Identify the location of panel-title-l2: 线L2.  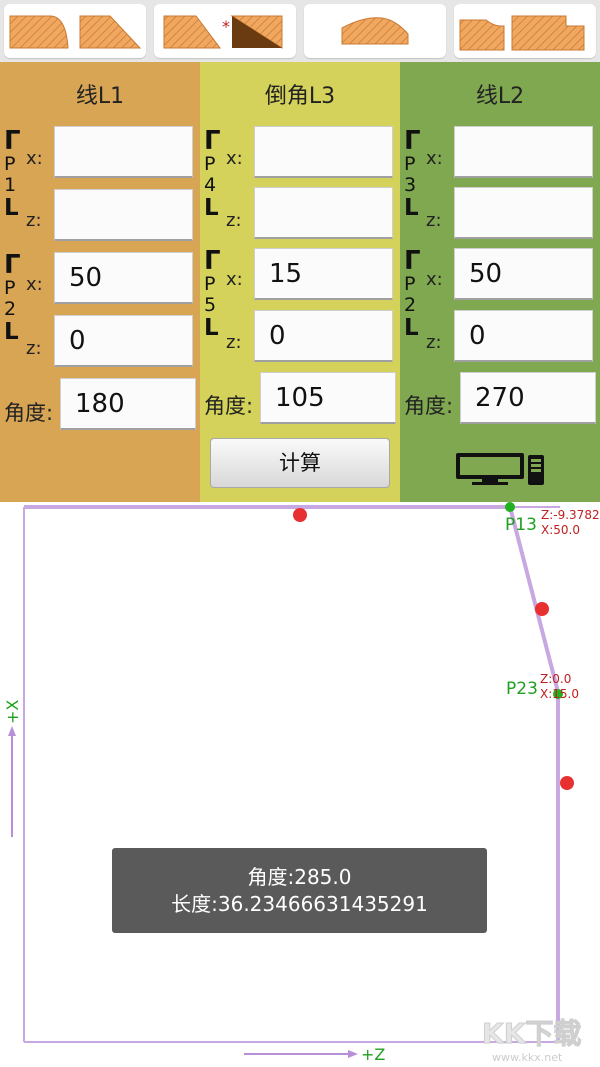
(500, 96).